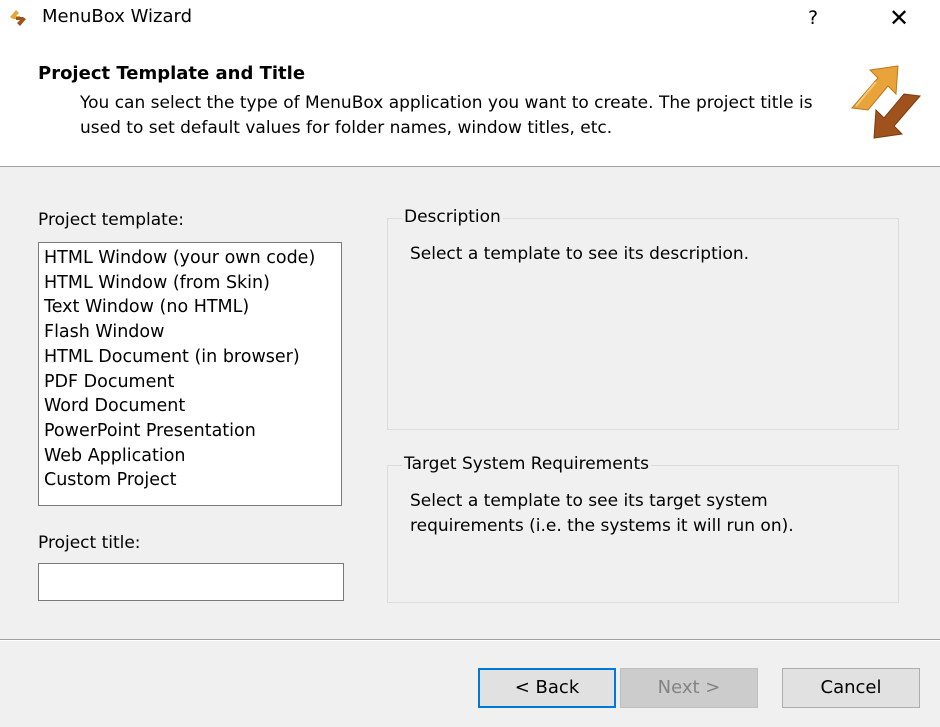 The height and width of the screenshot is (727, 940). Describe the element at coordinates (89, 543) in the screenshot. I see `project-title-label: Project title:` at that location.